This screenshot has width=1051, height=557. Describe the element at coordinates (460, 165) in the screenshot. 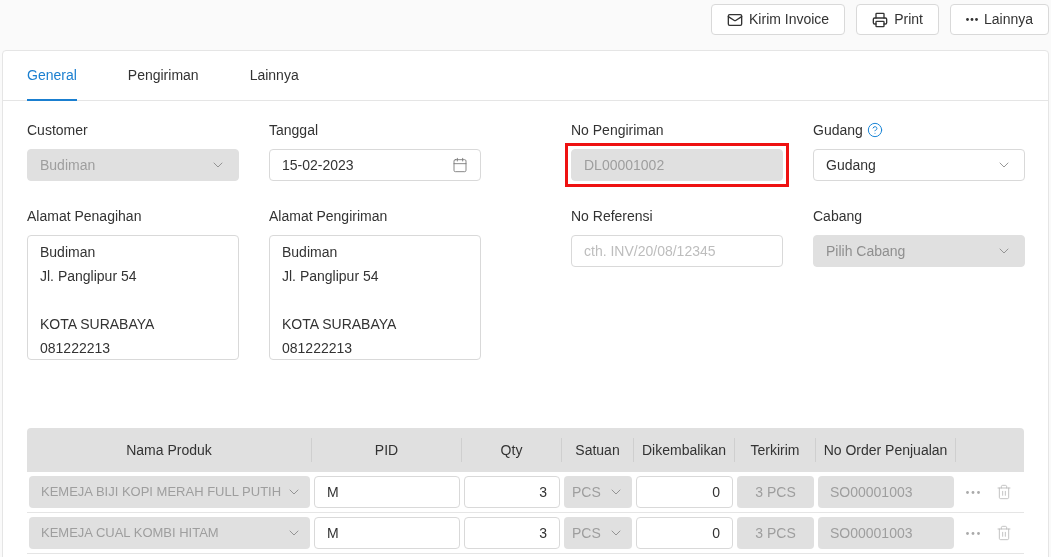

I see `calendar-icon` at that location.